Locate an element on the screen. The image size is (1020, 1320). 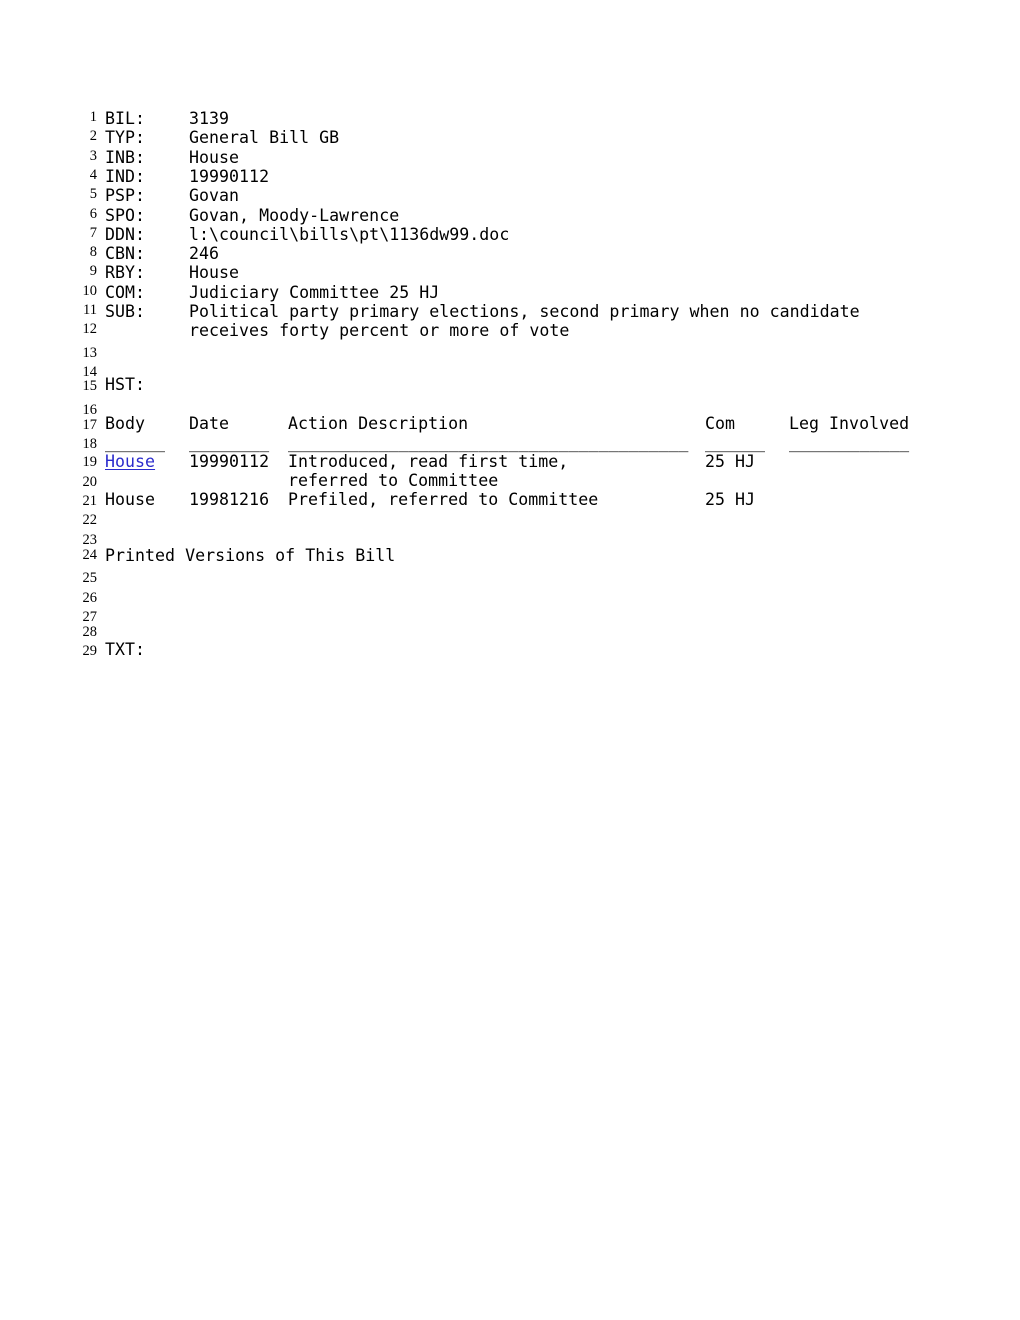
line-number: 11 is located at coordinates (90, 310).